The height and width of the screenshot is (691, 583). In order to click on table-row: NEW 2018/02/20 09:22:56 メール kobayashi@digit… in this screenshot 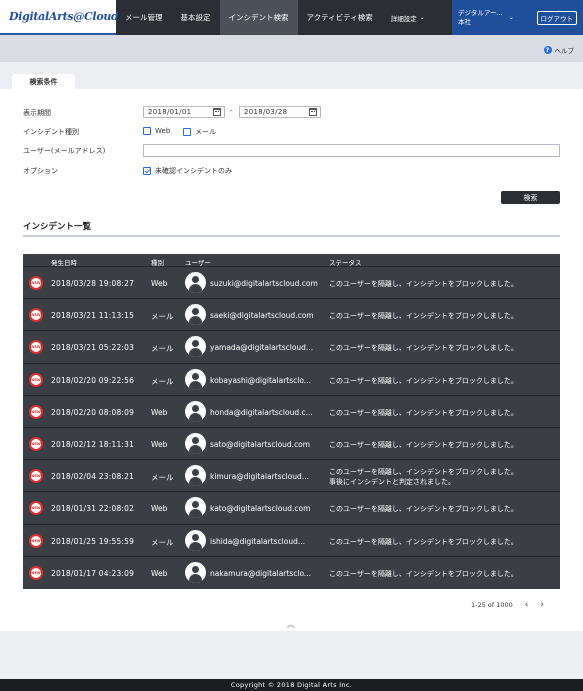, I will do `click(291, 380)`.